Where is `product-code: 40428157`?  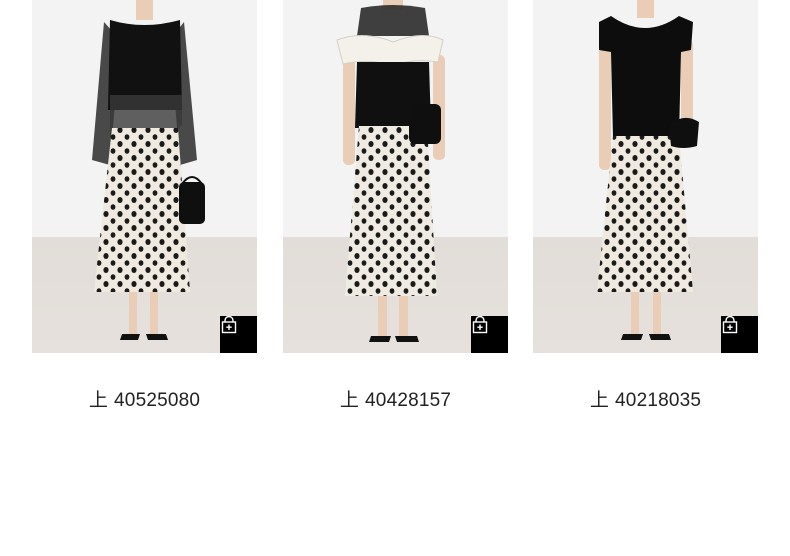 product-code: 40428157 is located at coordinates (408, 400).